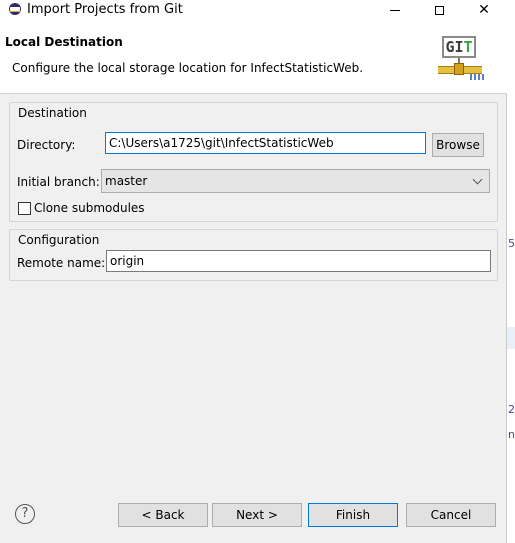  Describe the element at coordinates (24, 208) in the screenshot. I see `clone-submodules-checkbox` at that location.